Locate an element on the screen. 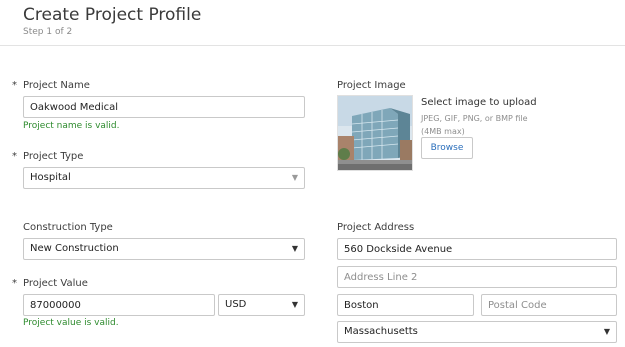  header-divider is located at coordinates (312, 45).